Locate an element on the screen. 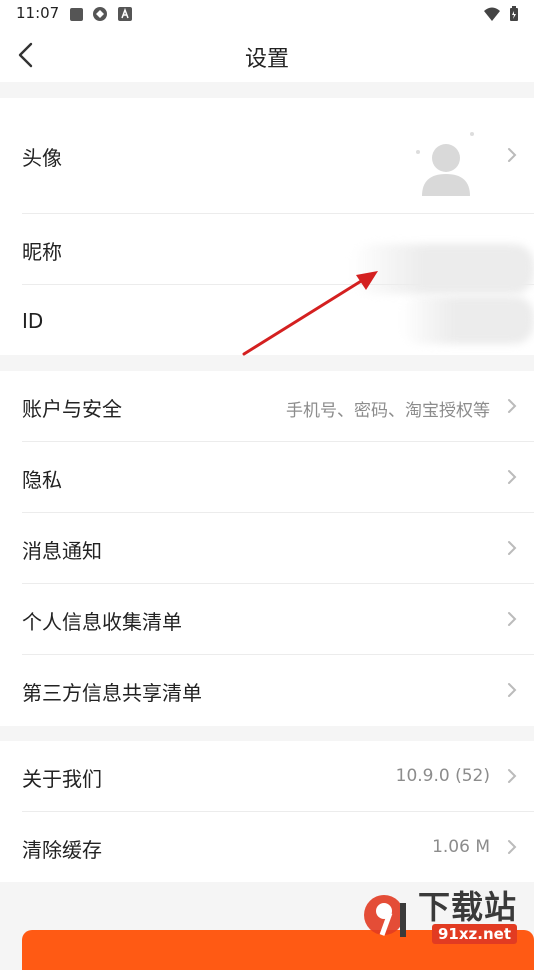 This screenshot has height=970, width=534. settings-item-value: 手机号、密码、淘宝授权等 is located at coordinates (388, 411).